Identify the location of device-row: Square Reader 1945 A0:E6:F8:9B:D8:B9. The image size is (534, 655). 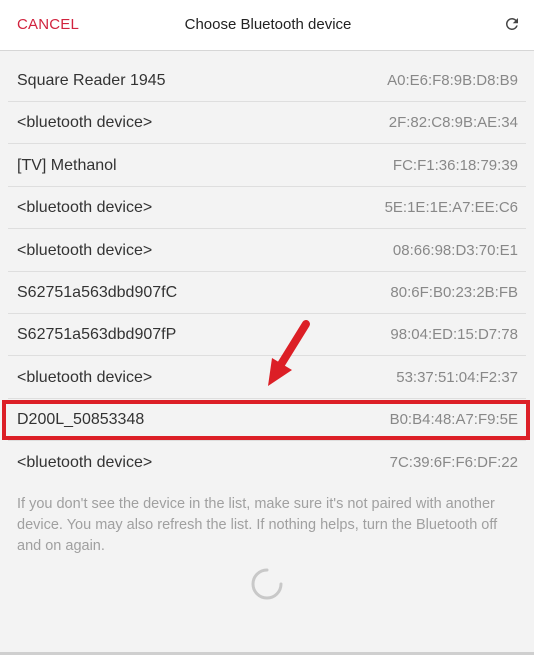
(267, 81).